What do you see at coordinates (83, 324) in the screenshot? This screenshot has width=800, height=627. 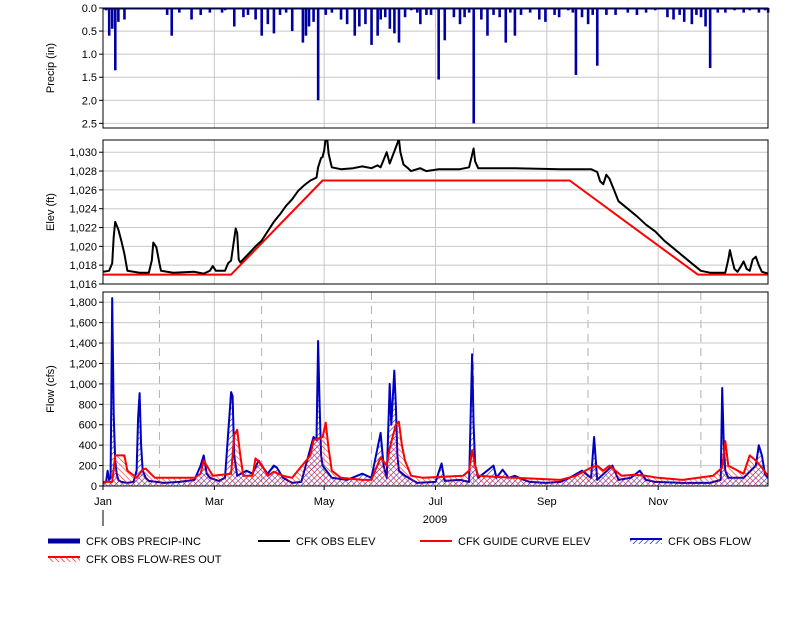 I see `y-tick-label: 1,600` at bounding box center [83, 324].